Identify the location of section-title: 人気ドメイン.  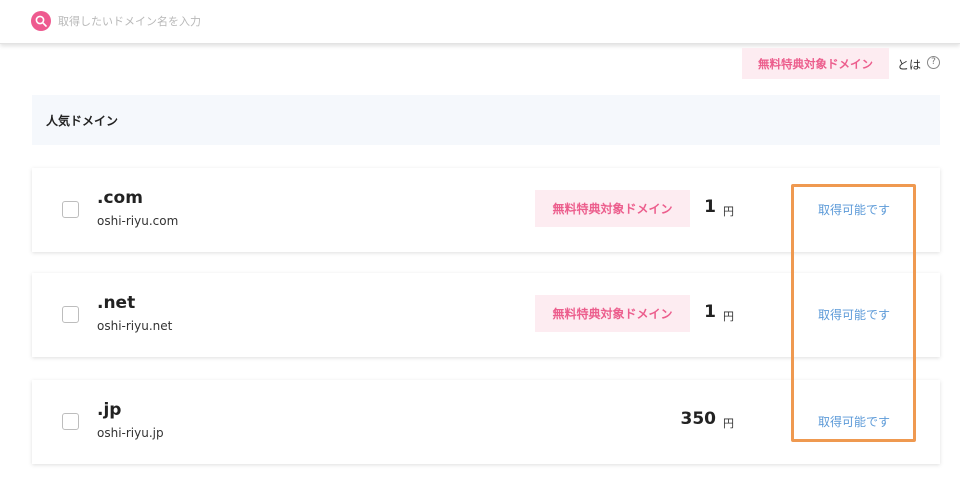
(82, 120).